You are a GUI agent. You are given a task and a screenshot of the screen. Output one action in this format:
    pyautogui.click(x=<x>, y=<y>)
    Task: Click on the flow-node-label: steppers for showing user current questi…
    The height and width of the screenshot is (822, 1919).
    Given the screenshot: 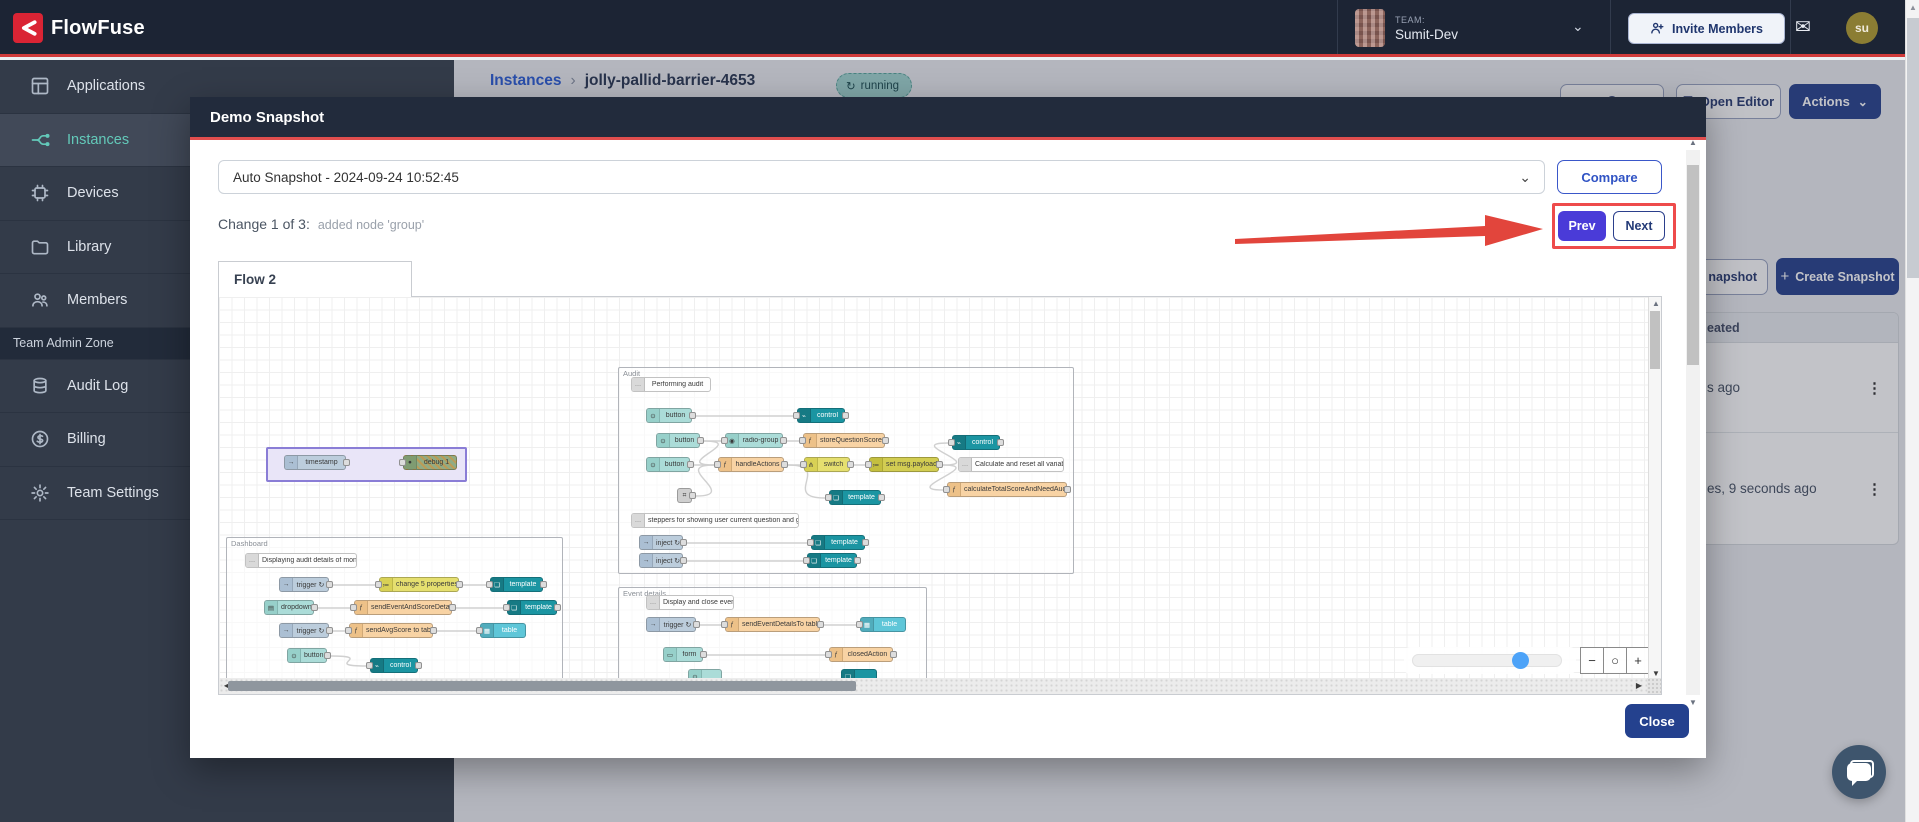 What is the action you would take?
    pyautogui.click(x=723, y=520)
    